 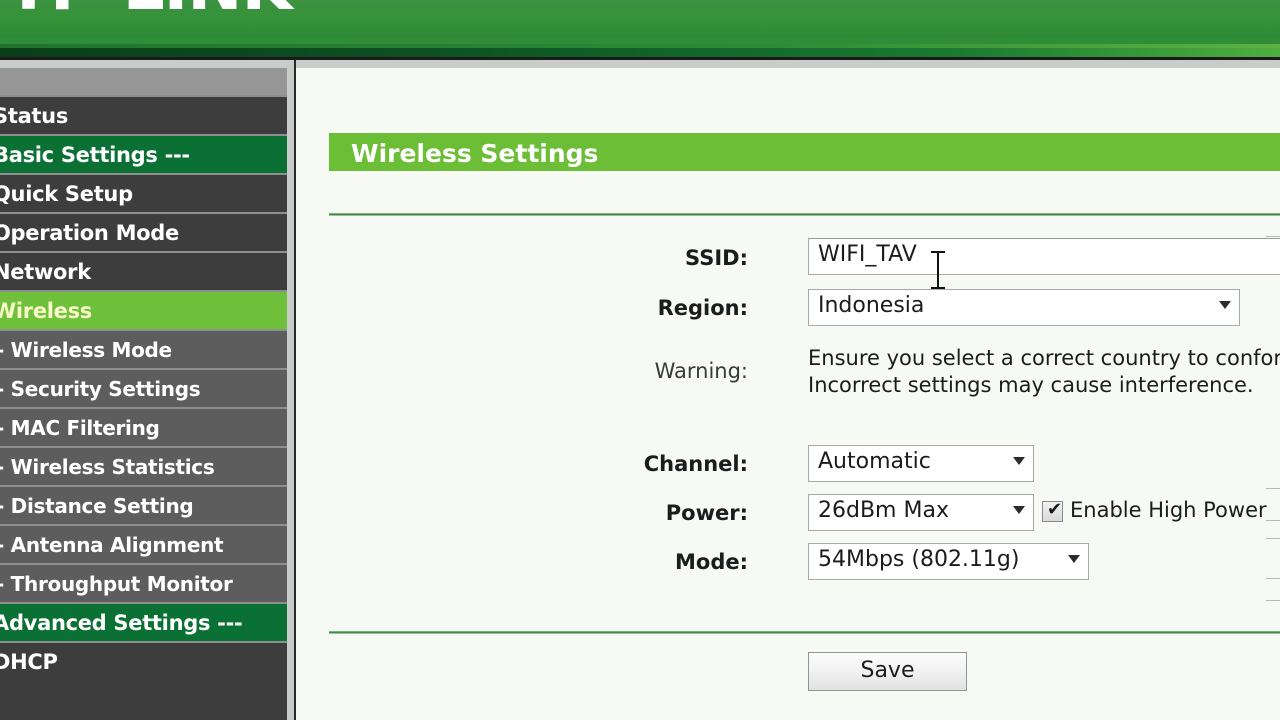 I want to click on sidebar-item-wireless-statistics: - Wireless Statistics, so click(x=143, y=465).